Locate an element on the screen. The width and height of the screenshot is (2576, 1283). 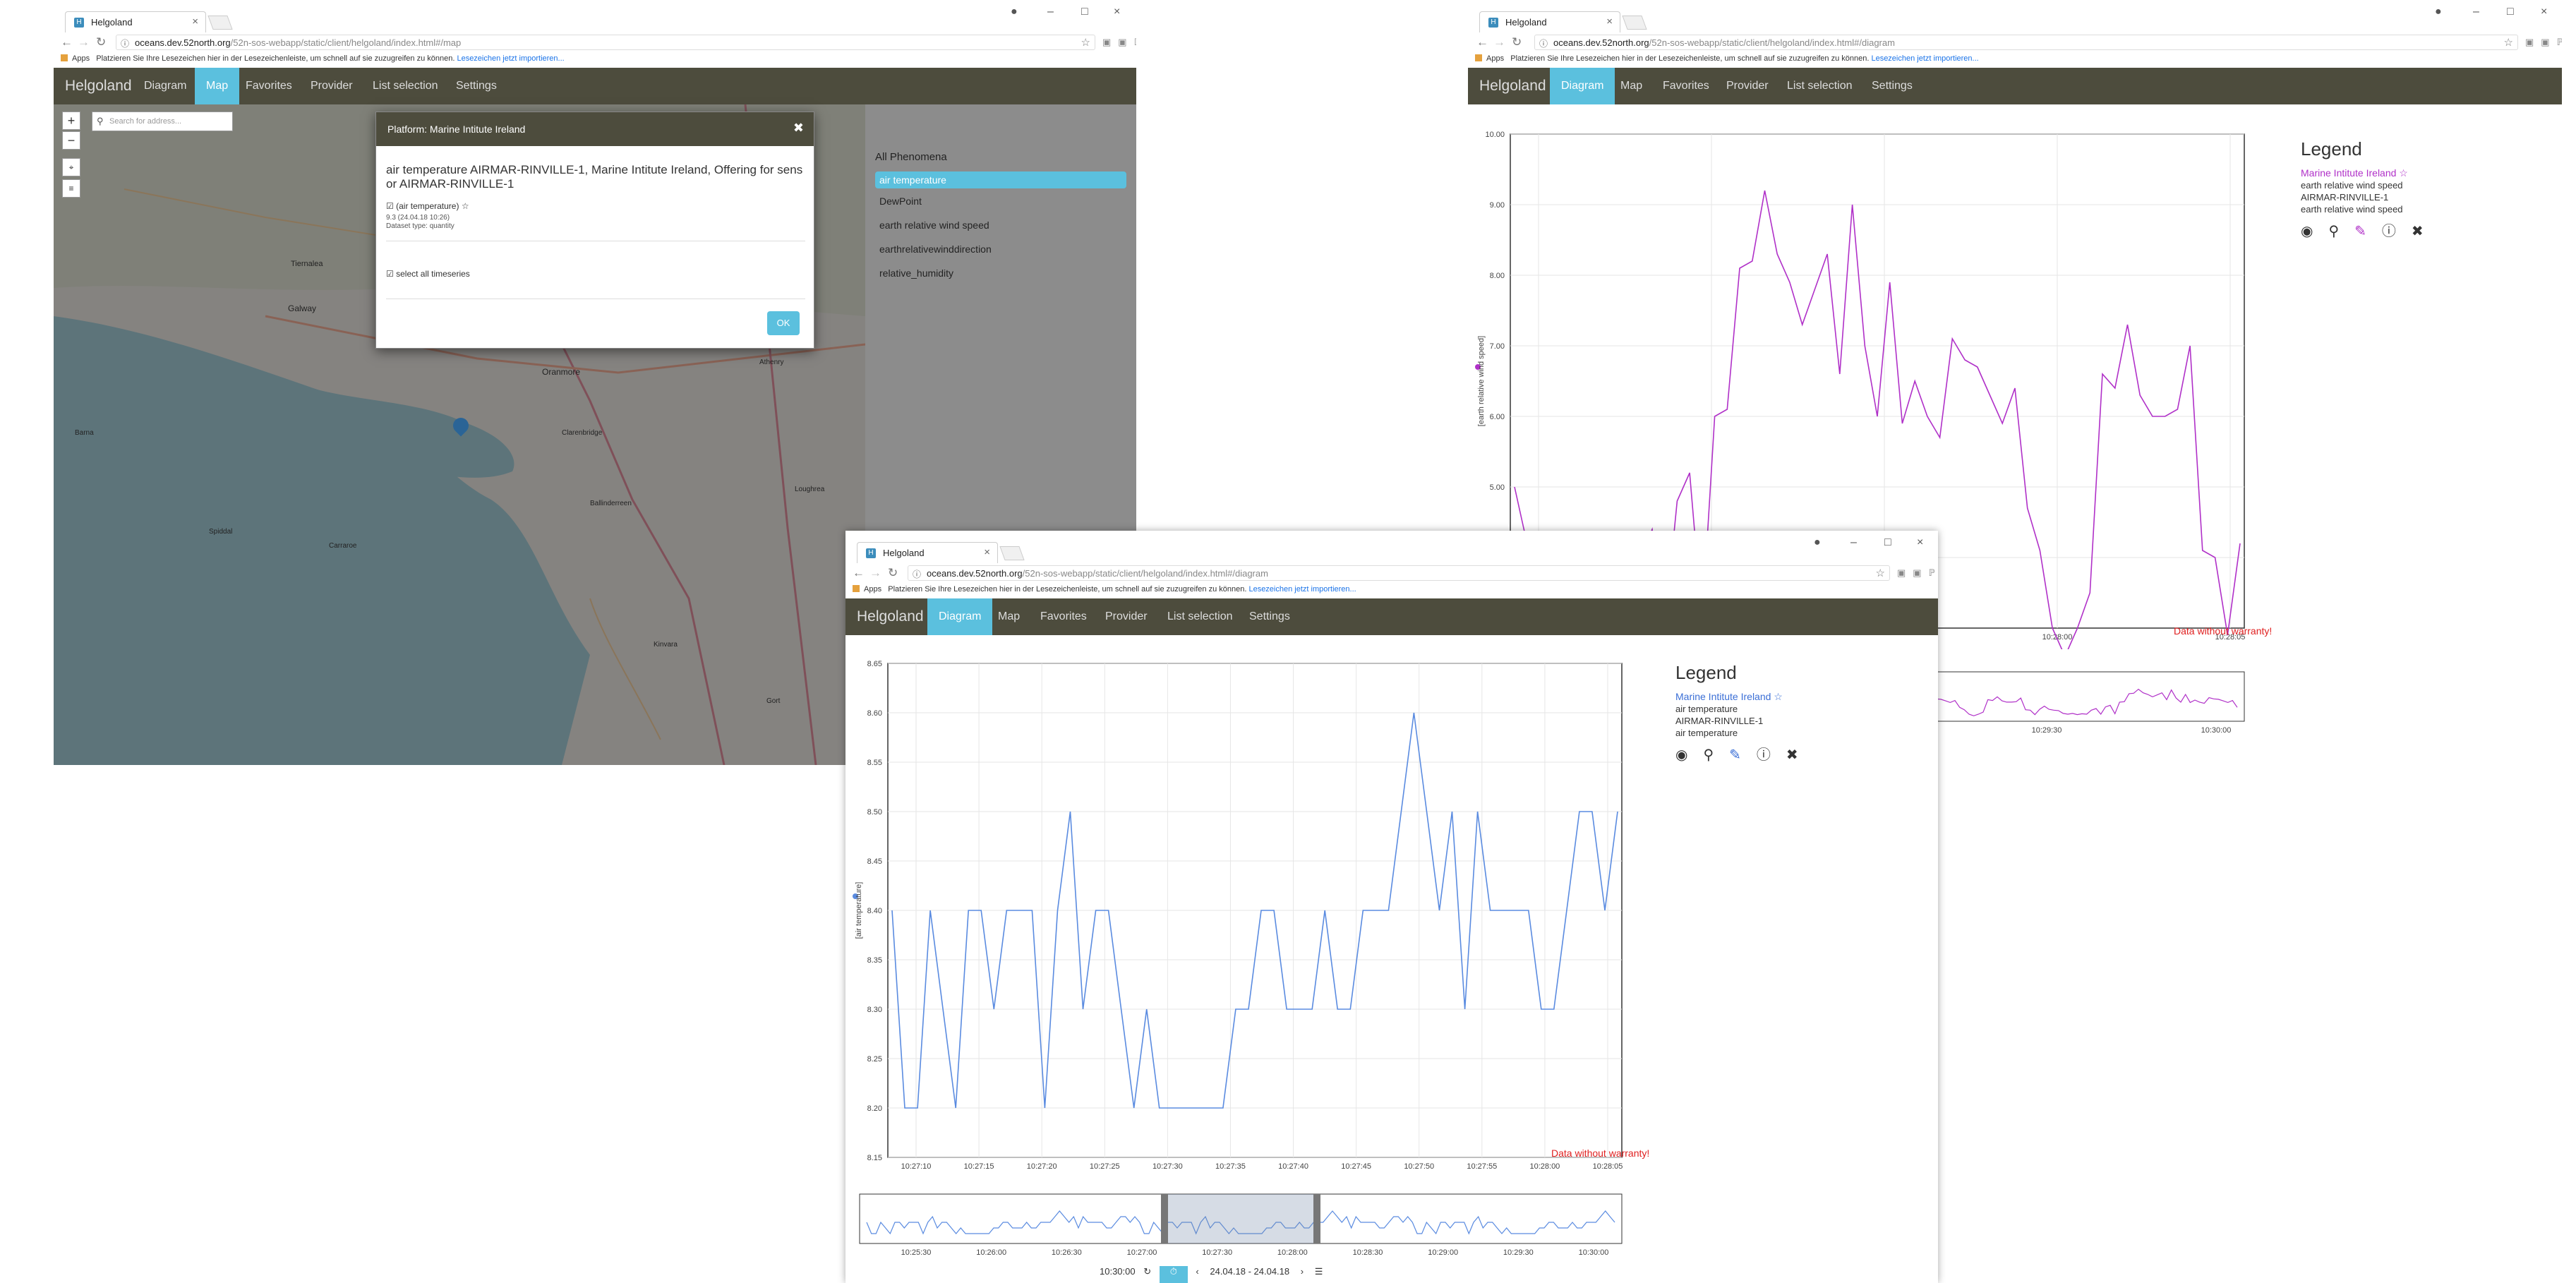
select-all-row: ☑ select all timeseries is located at coordinates (428, 274).